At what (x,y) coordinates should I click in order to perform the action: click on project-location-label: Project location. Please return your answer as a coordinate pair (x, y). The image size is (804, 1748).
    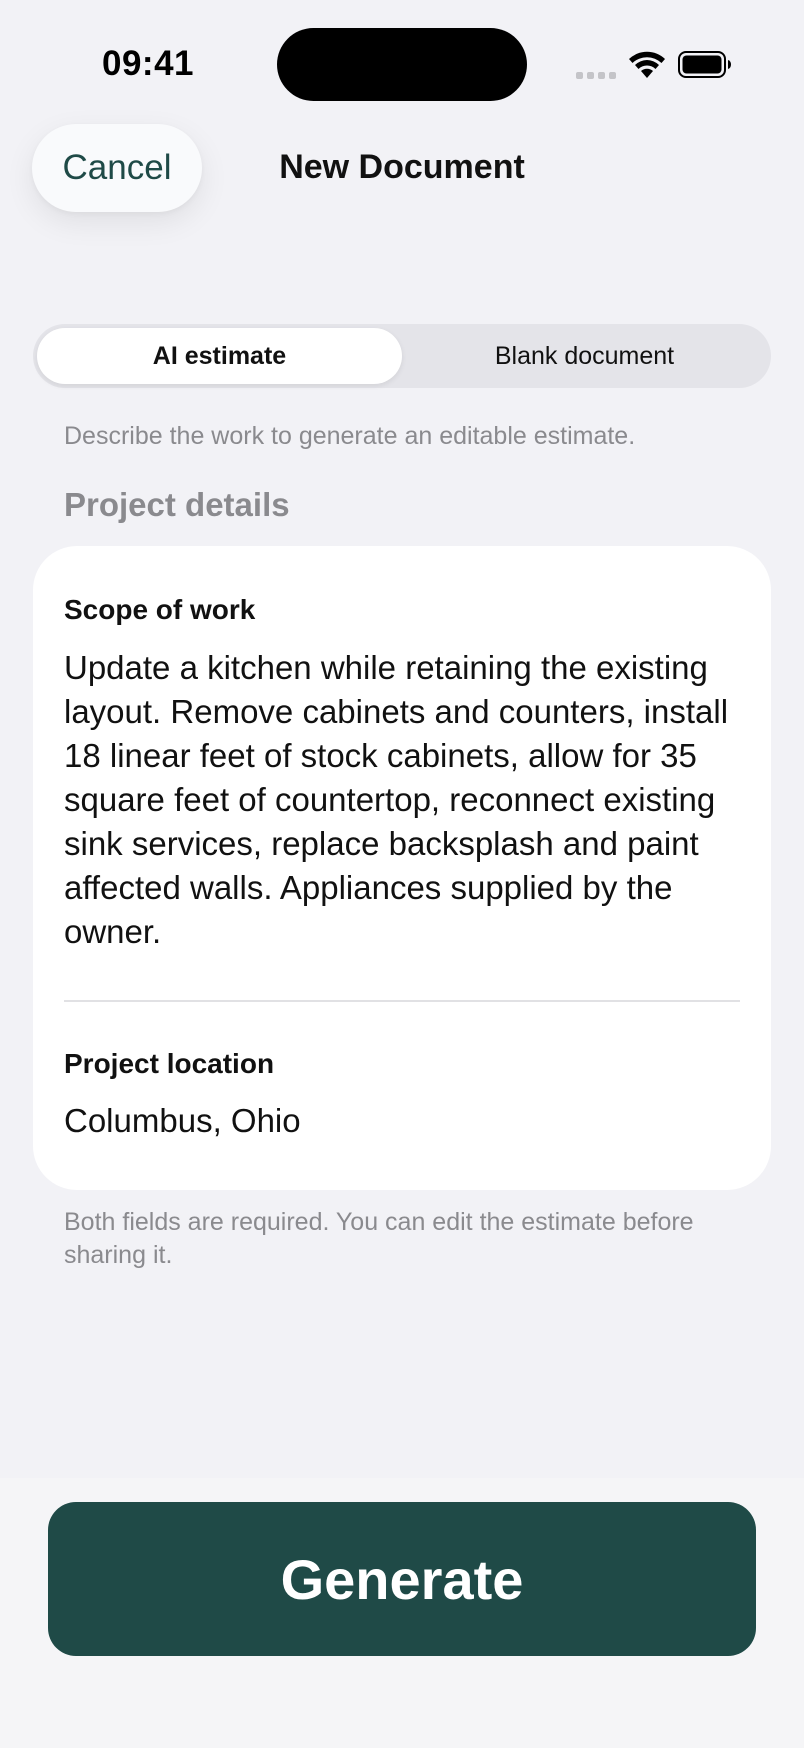
    Looking at the image, I should click on (169, 1063).